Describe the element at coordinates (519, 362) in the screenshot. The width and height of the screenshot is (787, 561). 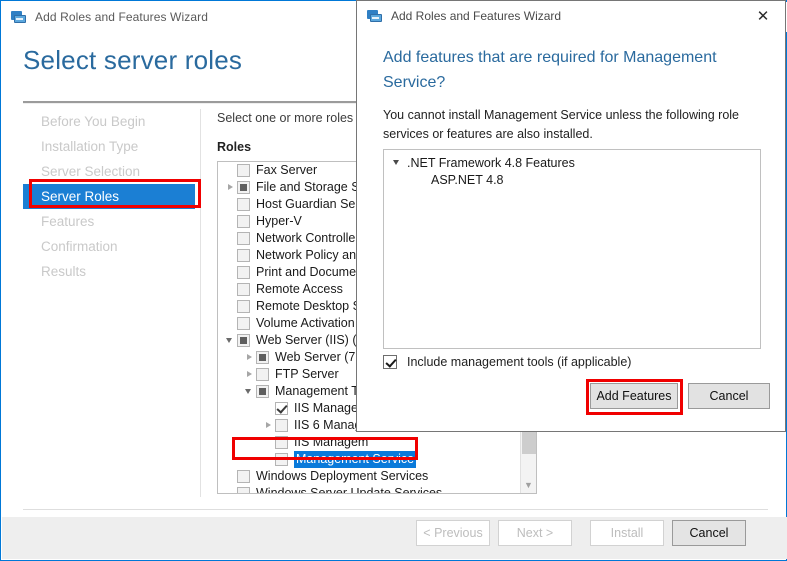
I see `include-management-tools-label: Include management tools (if applicable)` at that location.